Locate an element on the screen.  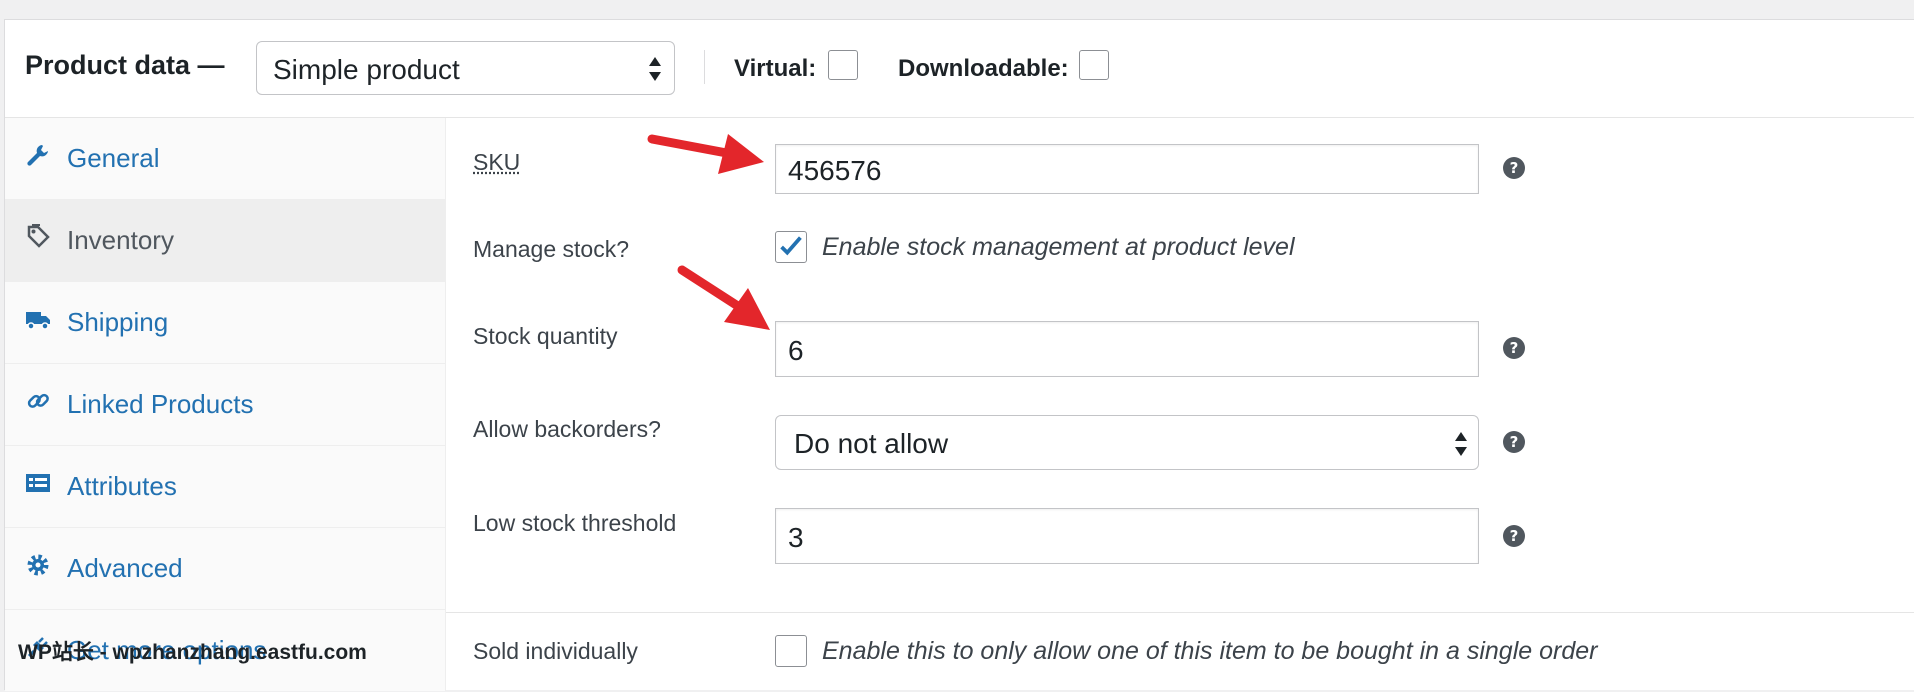
gear-icon is located at coordinates (38, 565).